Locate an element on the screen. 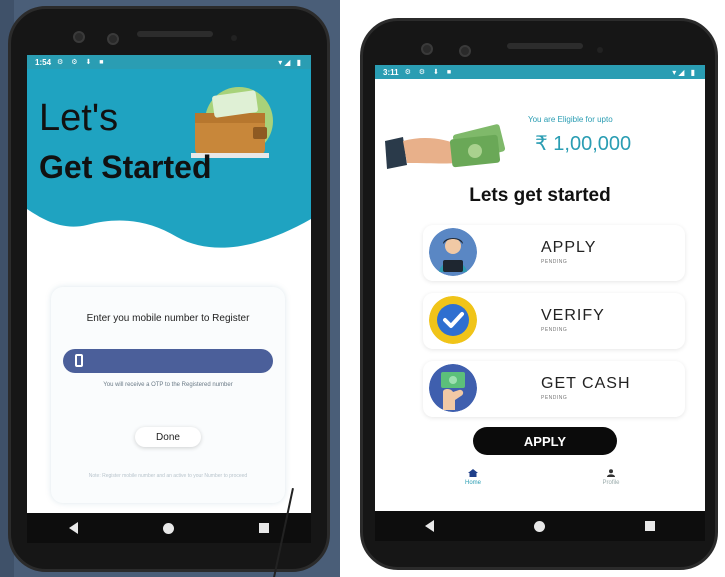 This screenshot has width=725, height=577. tab-home: Home is located at coordinates (473, 477).